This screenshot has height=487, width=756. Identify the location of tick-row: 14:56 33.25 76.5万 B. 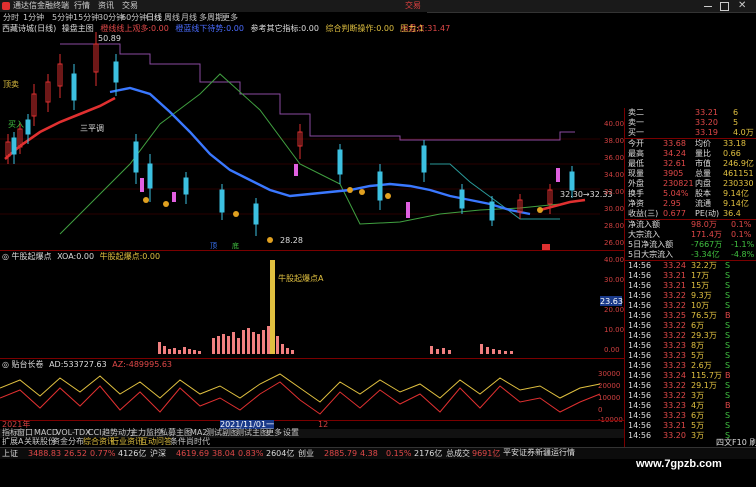
(690, 316).